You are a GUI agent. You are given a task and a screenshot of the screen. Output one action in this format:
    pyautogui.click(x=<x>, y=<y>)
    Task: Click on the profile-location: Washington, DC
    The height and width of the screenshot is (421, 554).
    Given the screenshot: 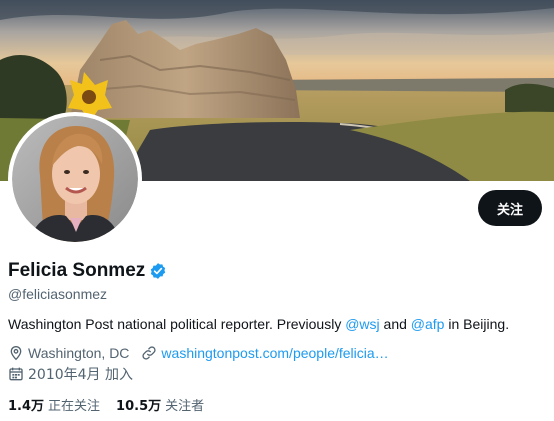 What is the action you would take?
    pyautogui.click(x=68, y=353)
    